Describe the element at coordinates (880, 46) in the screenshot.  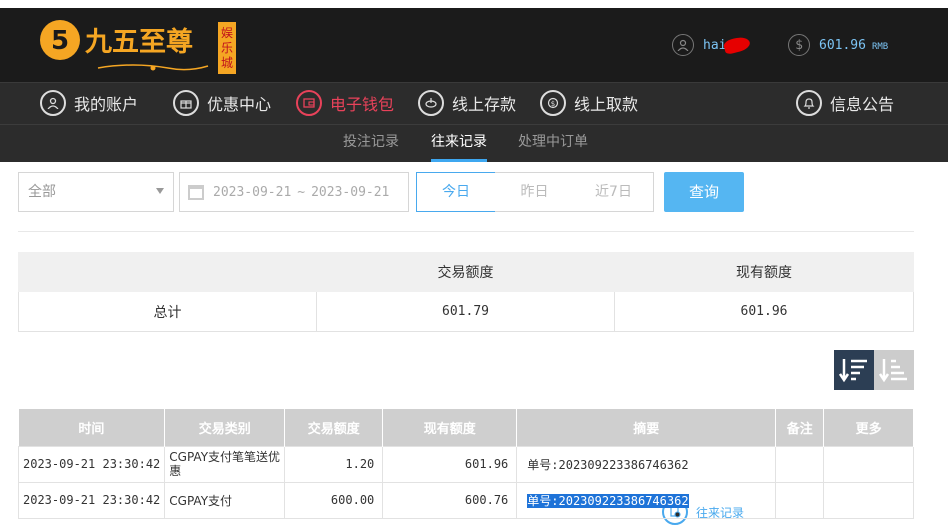
I see `balance-currency: RMB` at that location.